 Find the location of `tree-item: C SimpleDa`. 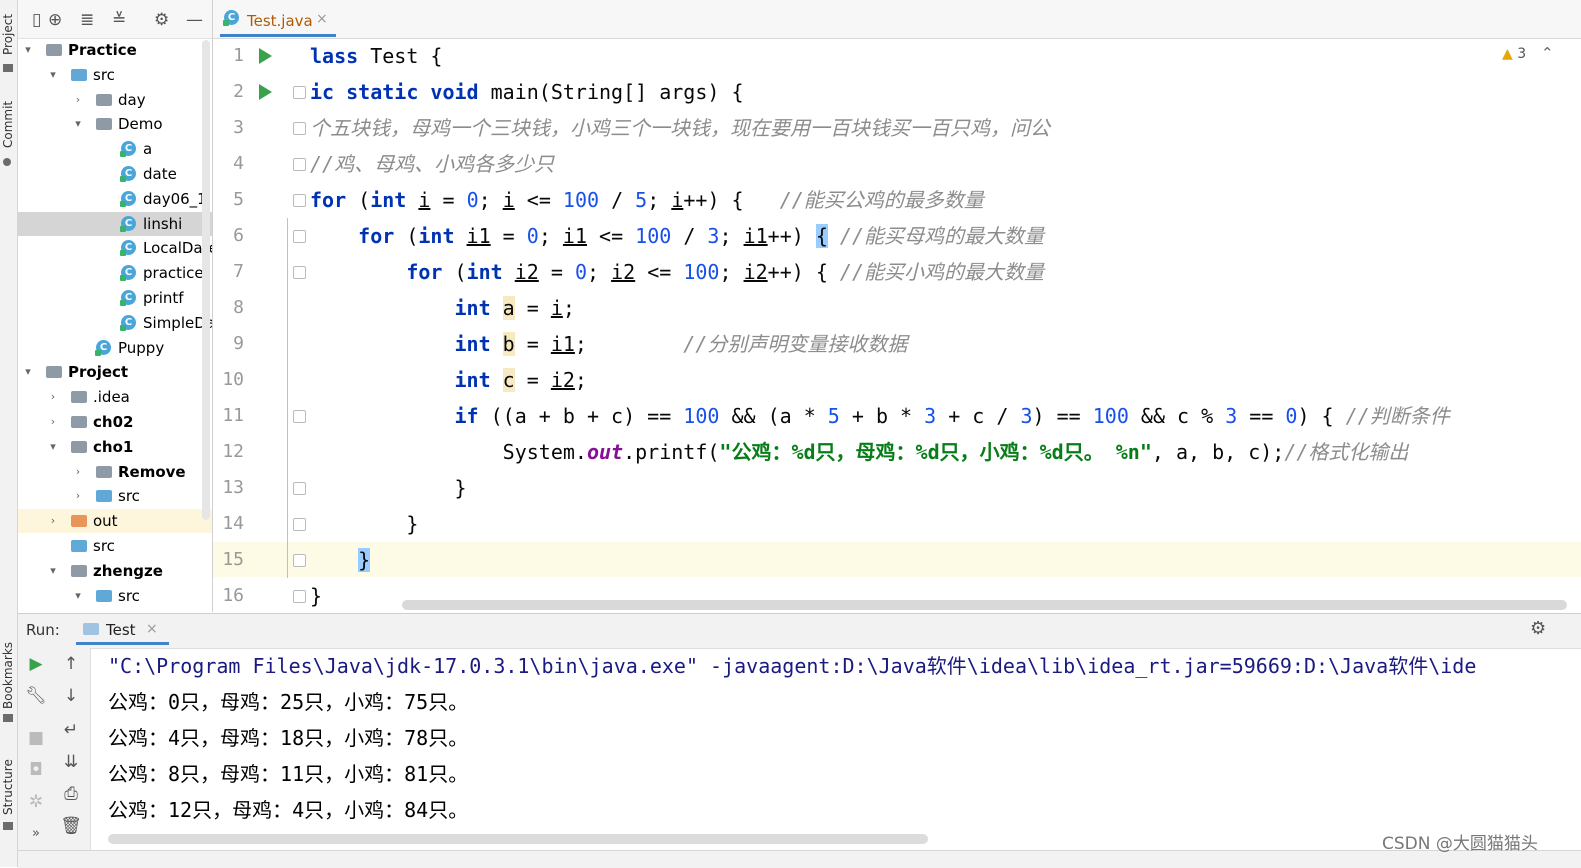

tree-item: C SimpleDa is located at coordinates (115, 323).